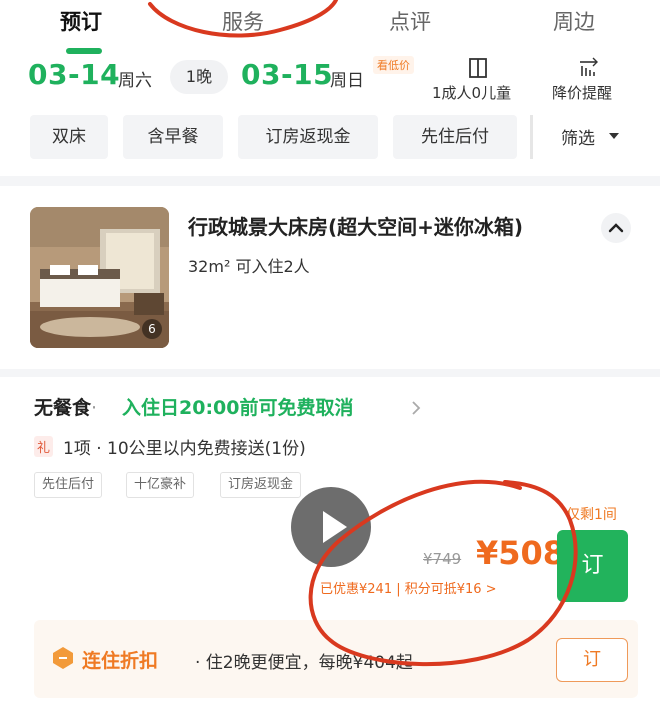 This screenshot has width=660, height=716. Describe the element at coordinates (308, 137) in the screenshot. I see `filter-cashback: 订房返现金` at that location.